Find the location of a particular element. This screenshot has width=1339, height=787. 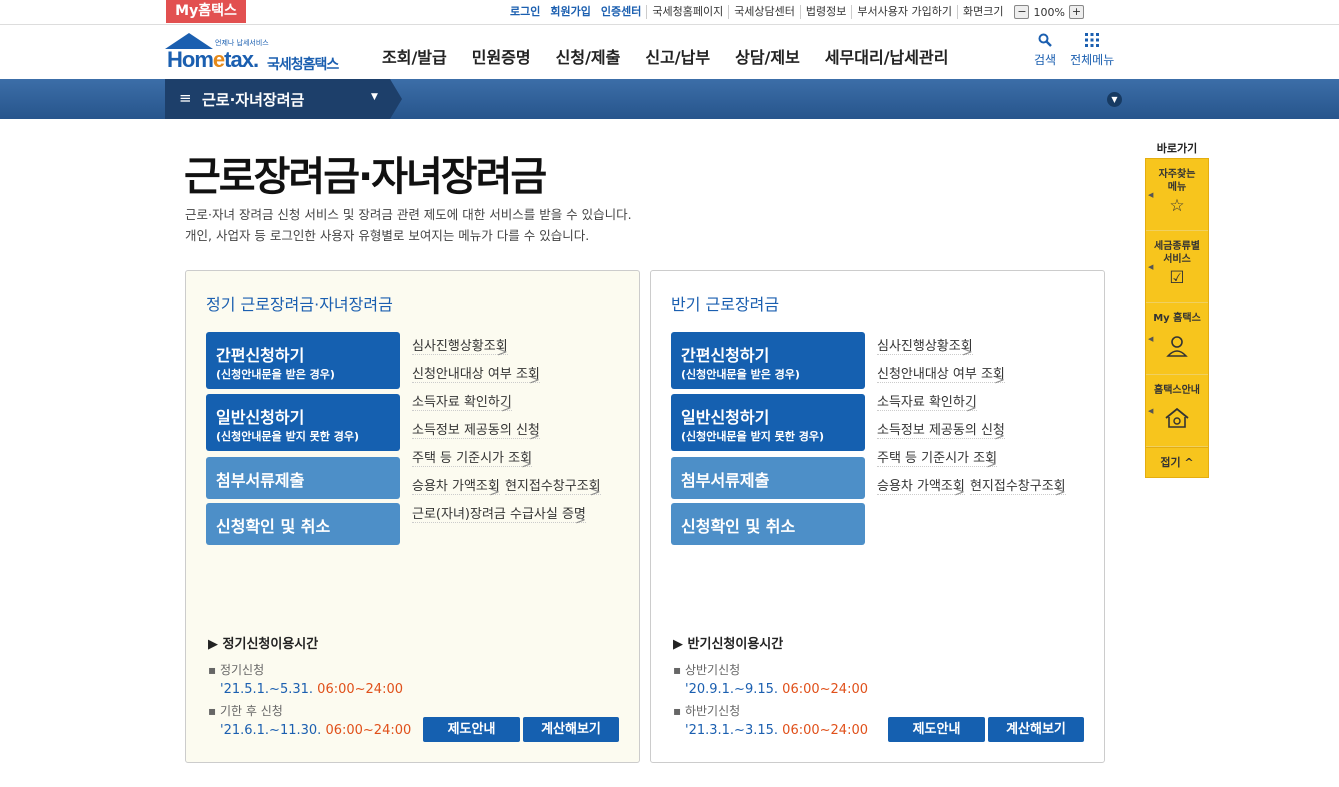

star-icon: ☆ is located at coordinates (1177, 206).